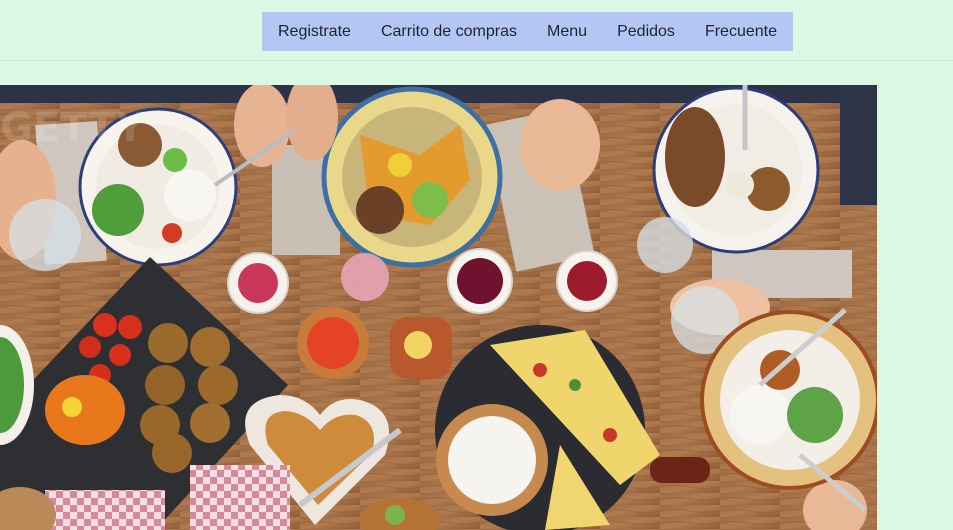  What do you see at coordinates (646, 32) in the screenshot?
I see `nav-item-pedidos: Pedidos` at bounding box center [646, 32].